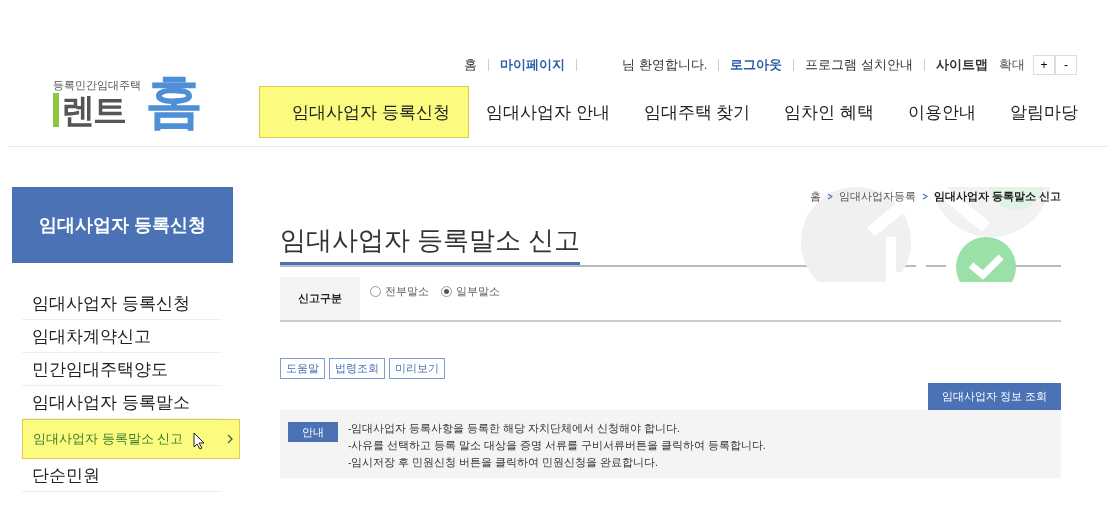  Describe the element at coordinates (532, 65) in the screenshot. I see `top-link: 마이페이지` at that location.